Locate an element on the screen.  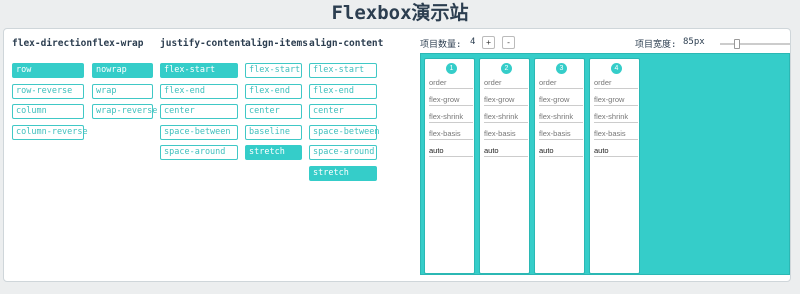
column-flex-wrap: flex-wrap nowrap wrap wrap-reverse is located at coordinates (124, 81).